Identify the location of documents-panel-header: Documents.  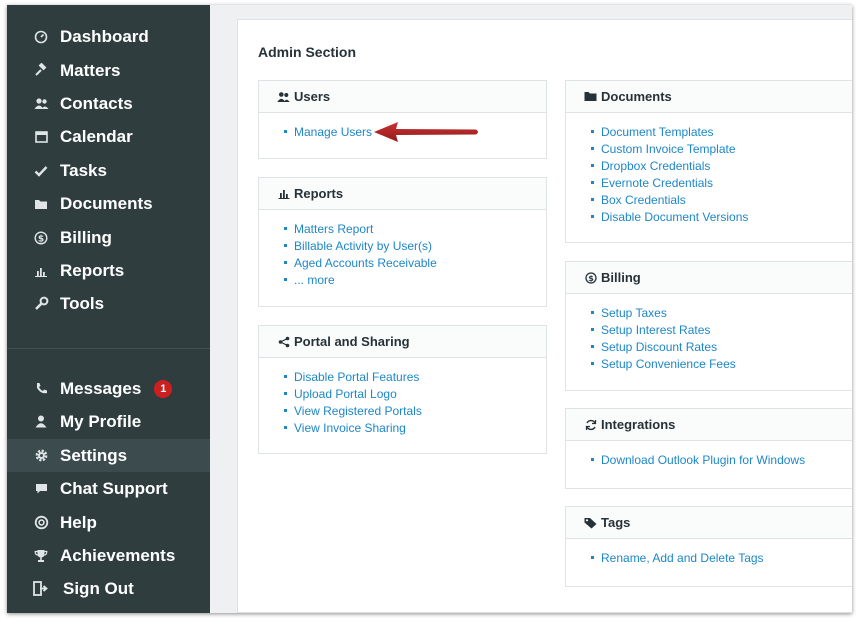
(709, 97).